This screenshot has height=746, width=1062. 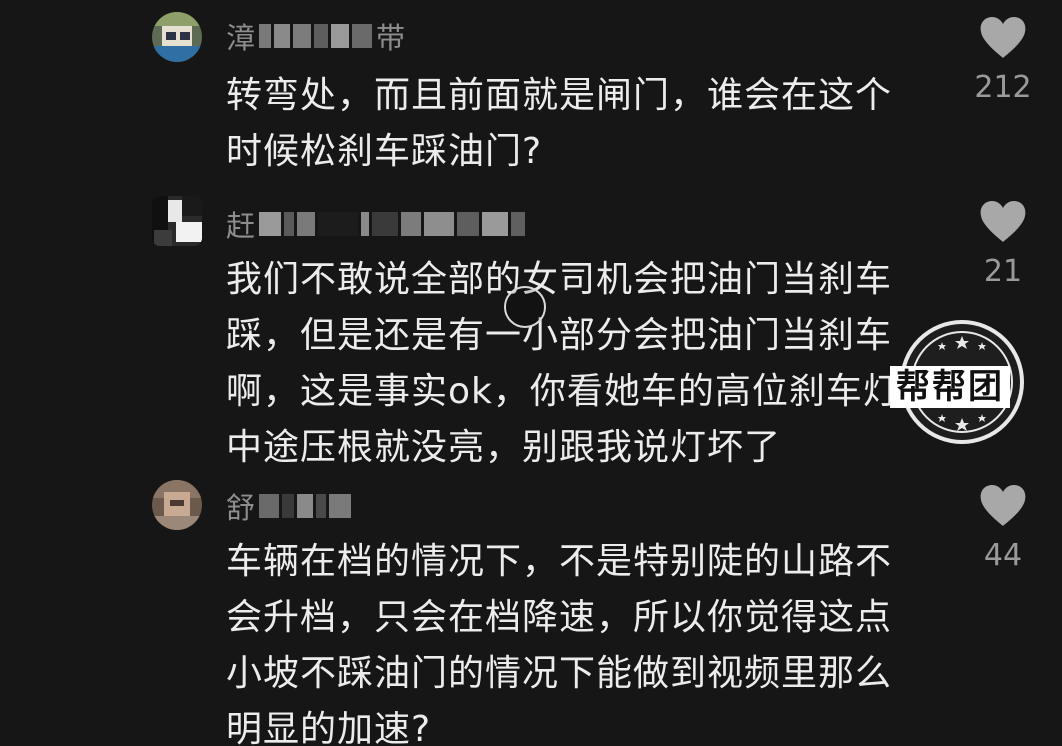 I want to click on comment-text-line: 啊，这是事实ok，你看她车的高位刹车灯, so click(x=563, y=391).